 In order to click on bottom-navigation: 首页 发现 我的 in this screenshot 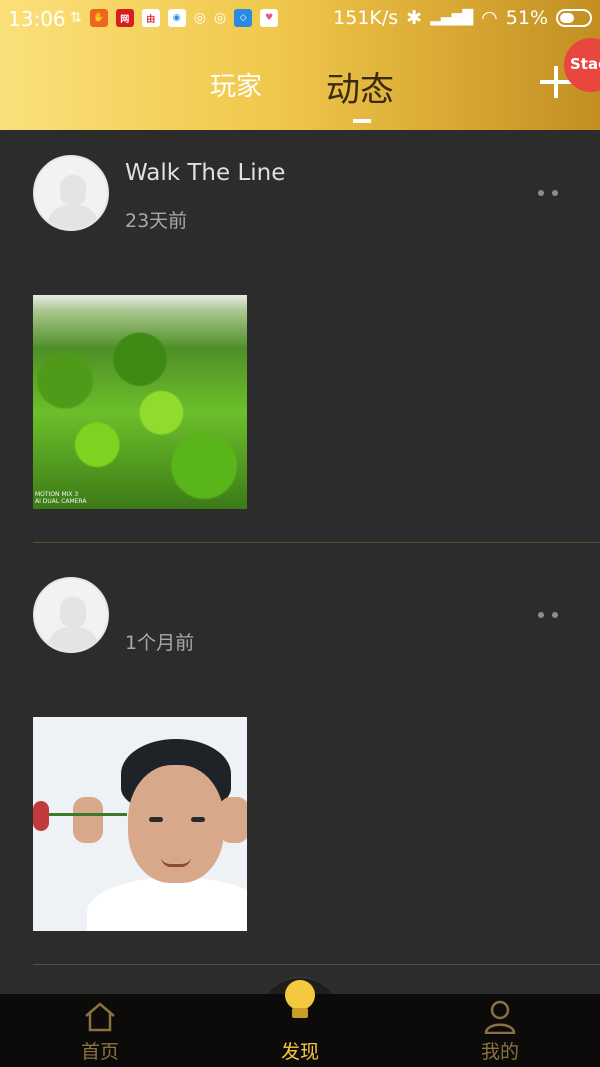, I will do `click(300, 1023)`.